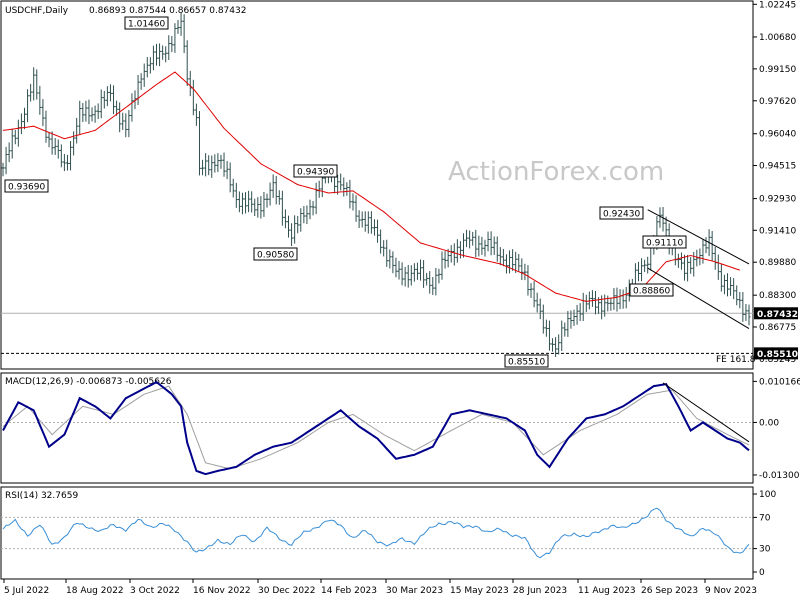  Describe the element at coordinates (777, 102) in the screenshot. I see `price-tick-label: 0.97620` at that location.